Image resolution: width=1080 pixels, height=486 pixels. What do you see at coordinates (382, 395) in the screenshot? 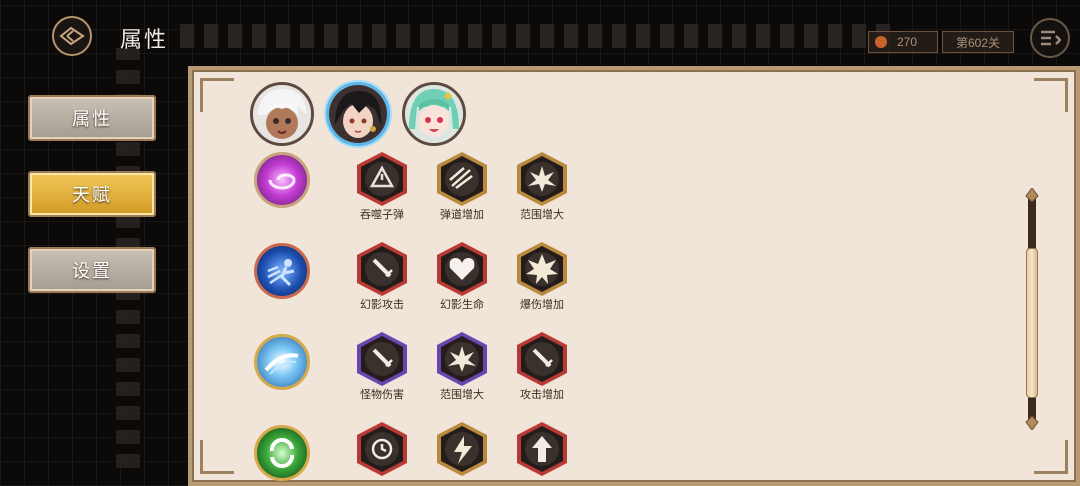
I see `talent-label: 怪物伤害` at bounding box center [382, 395].